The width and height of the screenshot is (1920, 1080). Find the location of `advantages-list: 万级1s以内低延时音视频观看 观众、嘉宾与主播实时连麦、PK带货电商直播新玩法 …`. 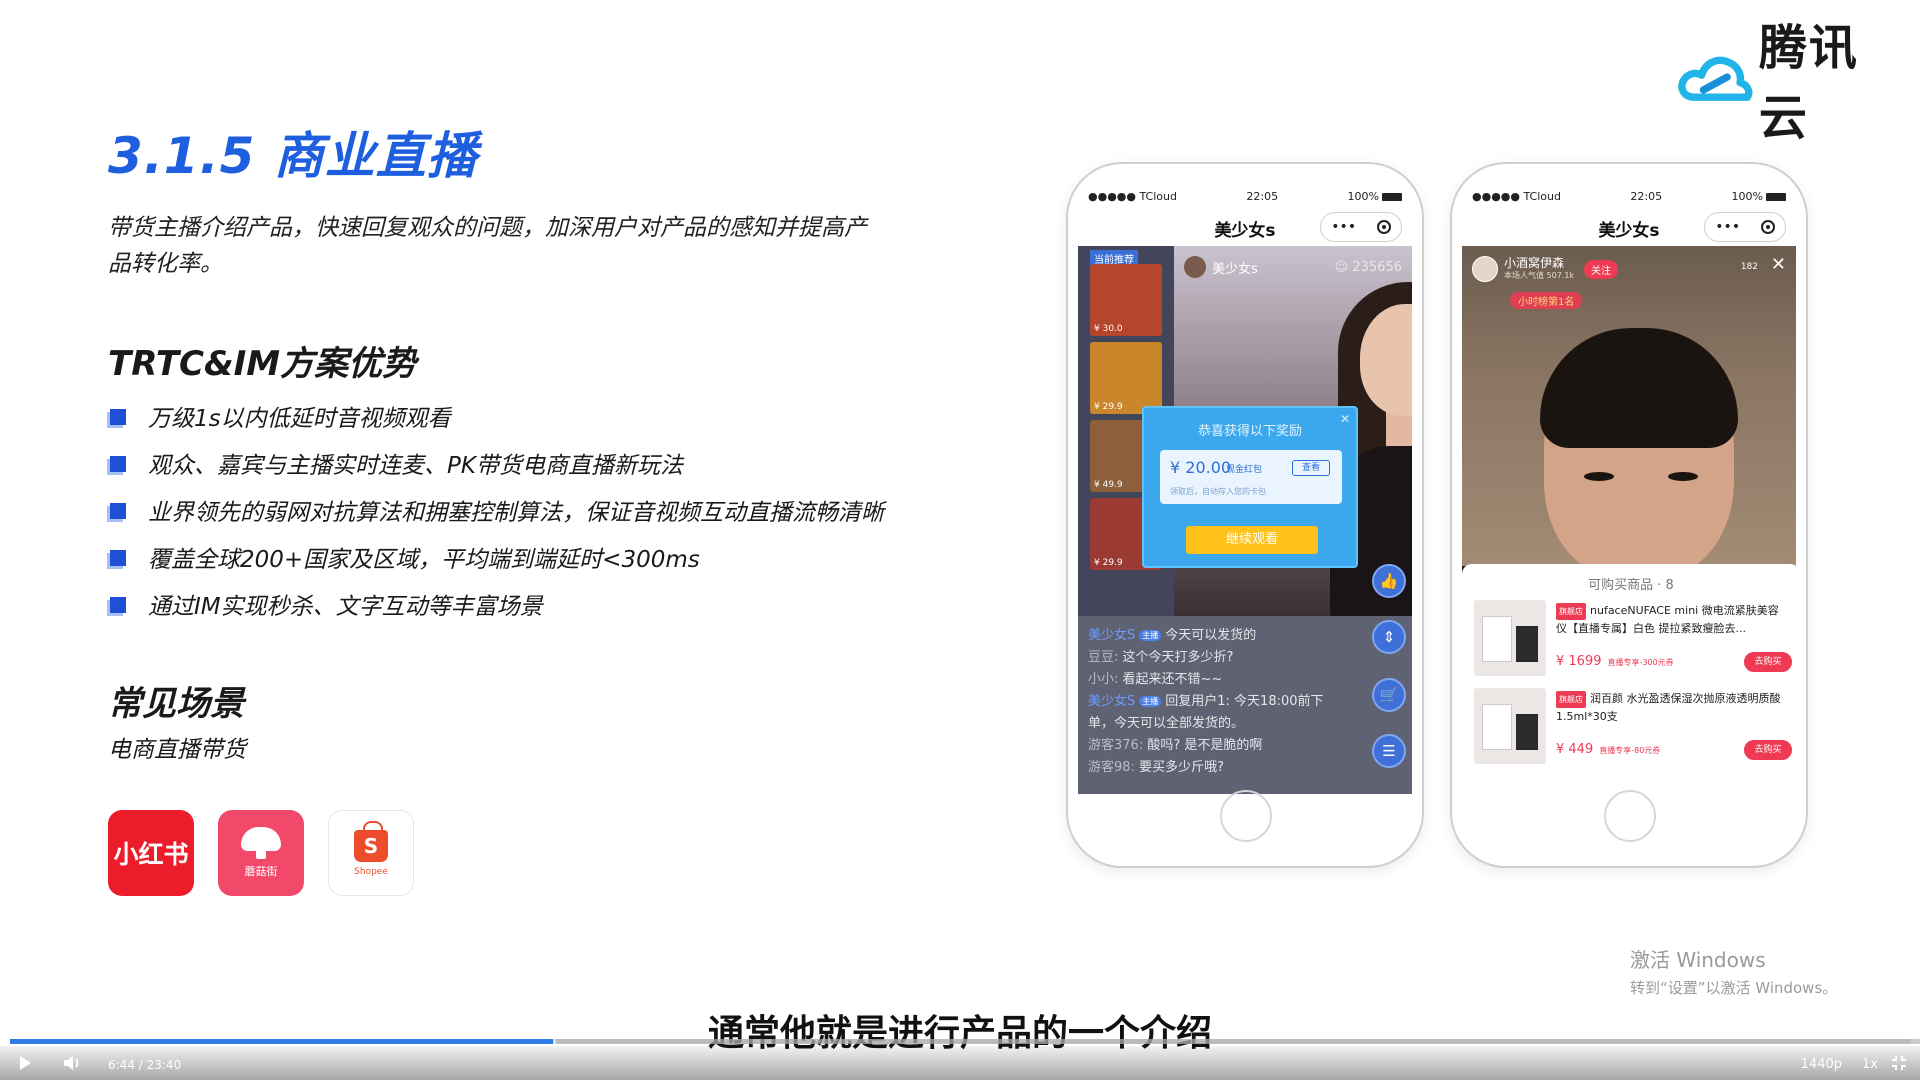

advantages-list: 万级1s以内低延时音视频观看 观众、嘉宾与主播实时连麦、PK带货电商直播新玩法 … is located at coordinates (528, 519).